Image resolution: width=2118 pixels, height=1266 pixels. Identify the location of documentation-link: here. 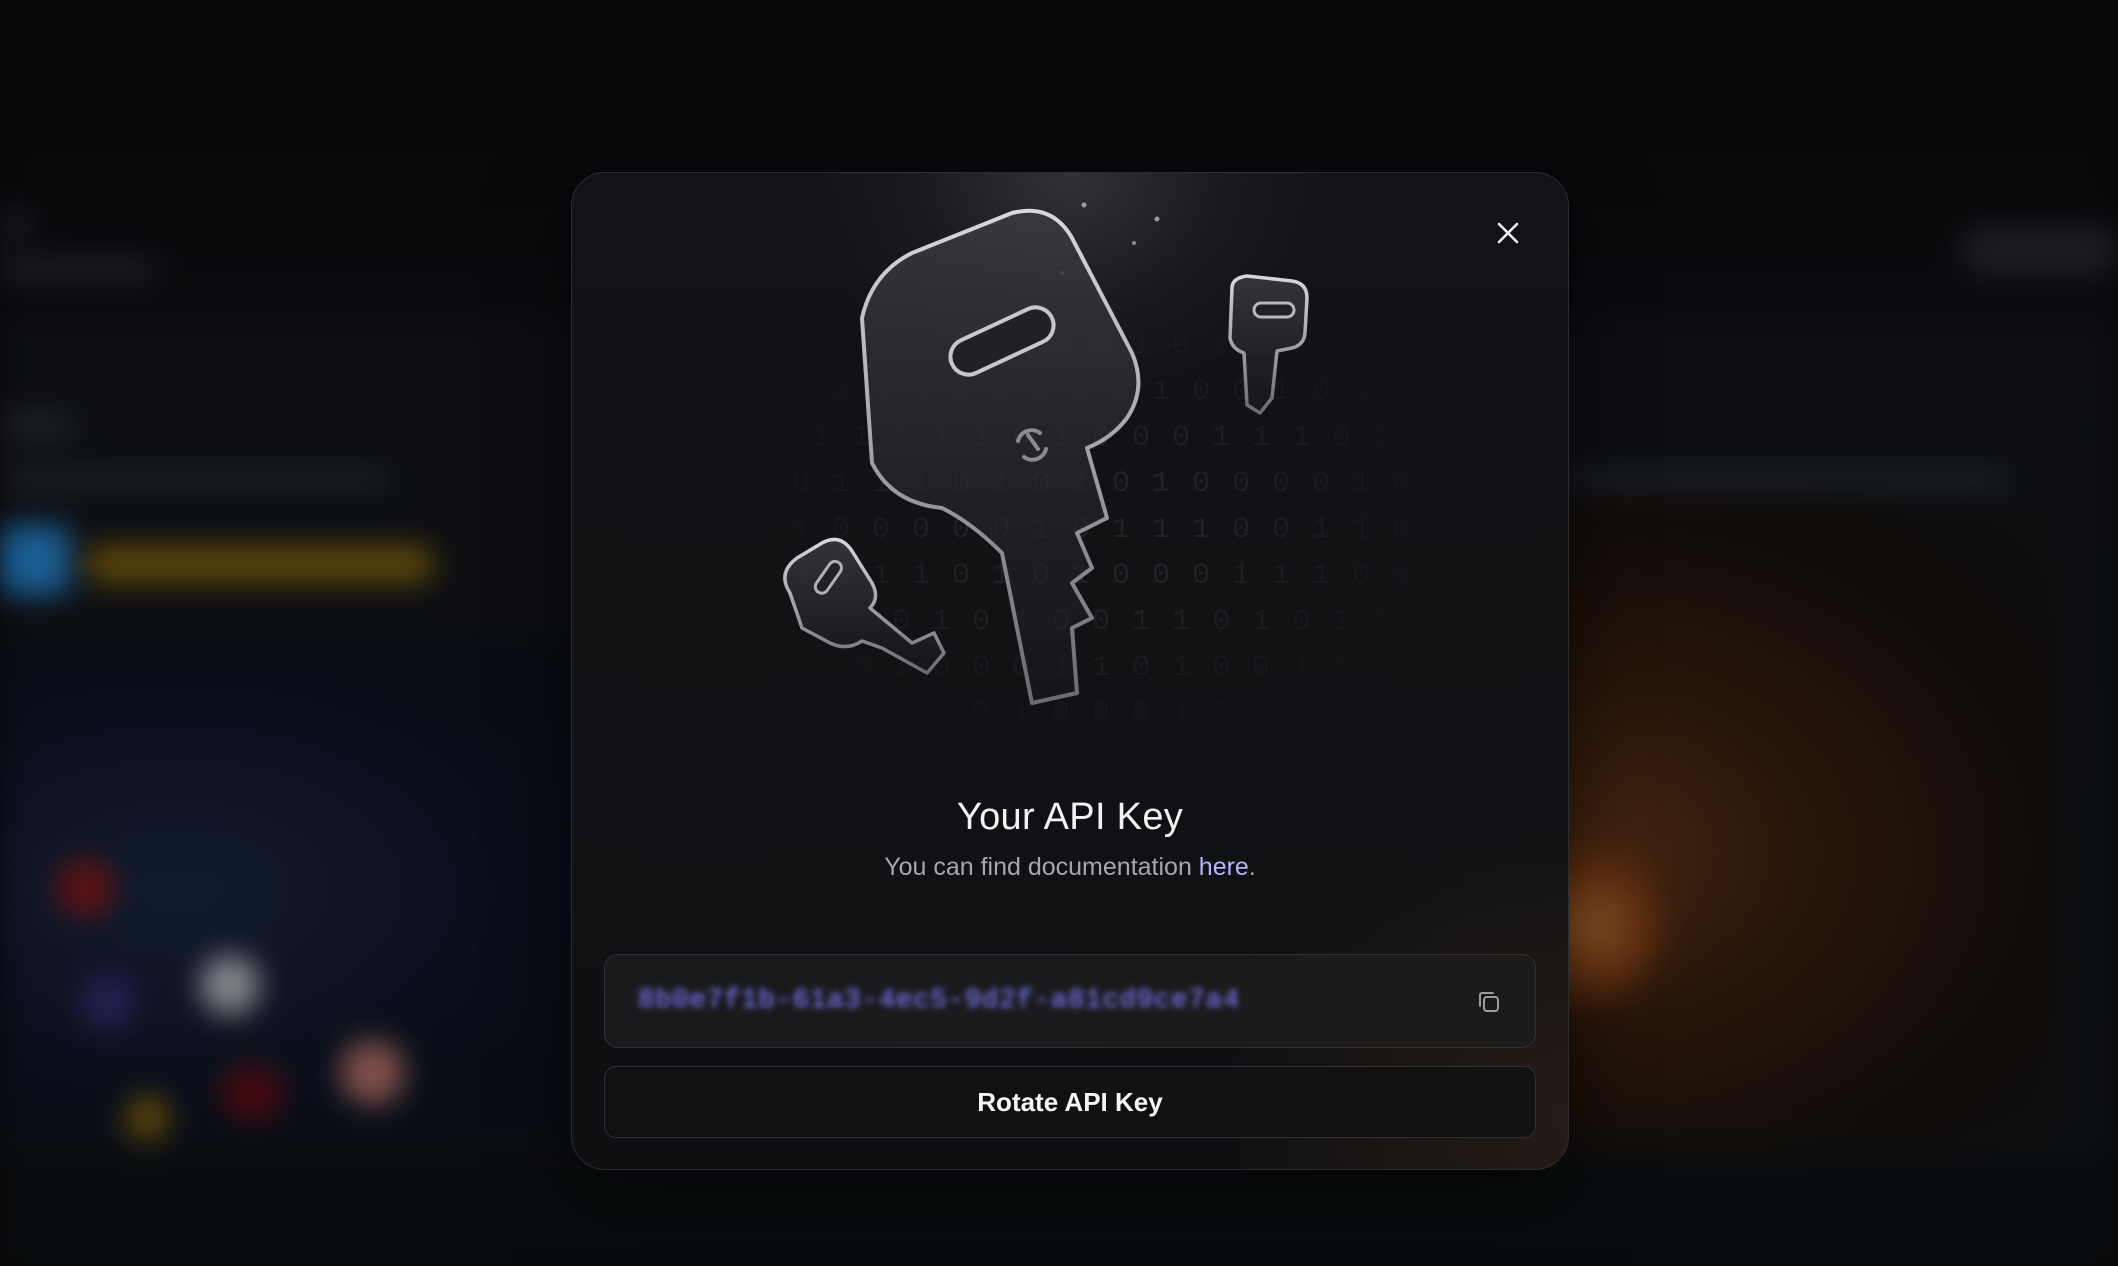
(1224, 867).